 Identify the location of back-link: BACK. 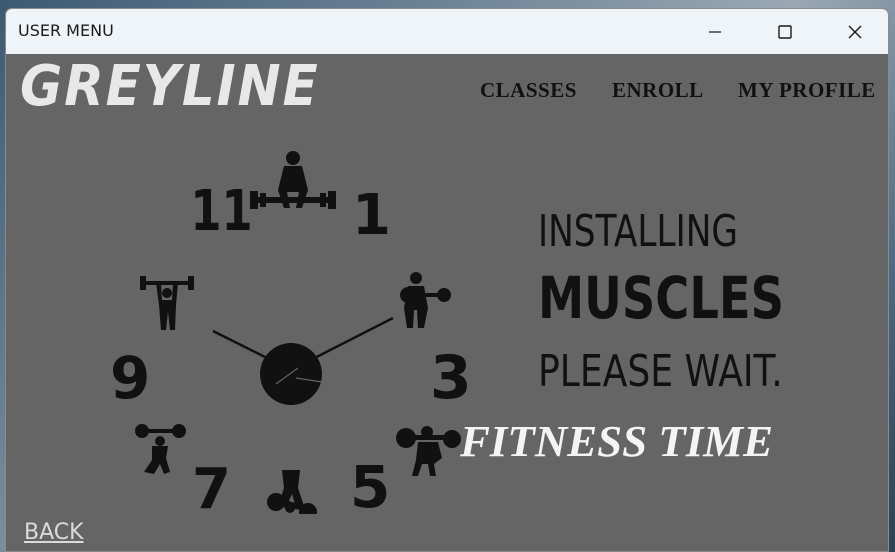
(54, 532).